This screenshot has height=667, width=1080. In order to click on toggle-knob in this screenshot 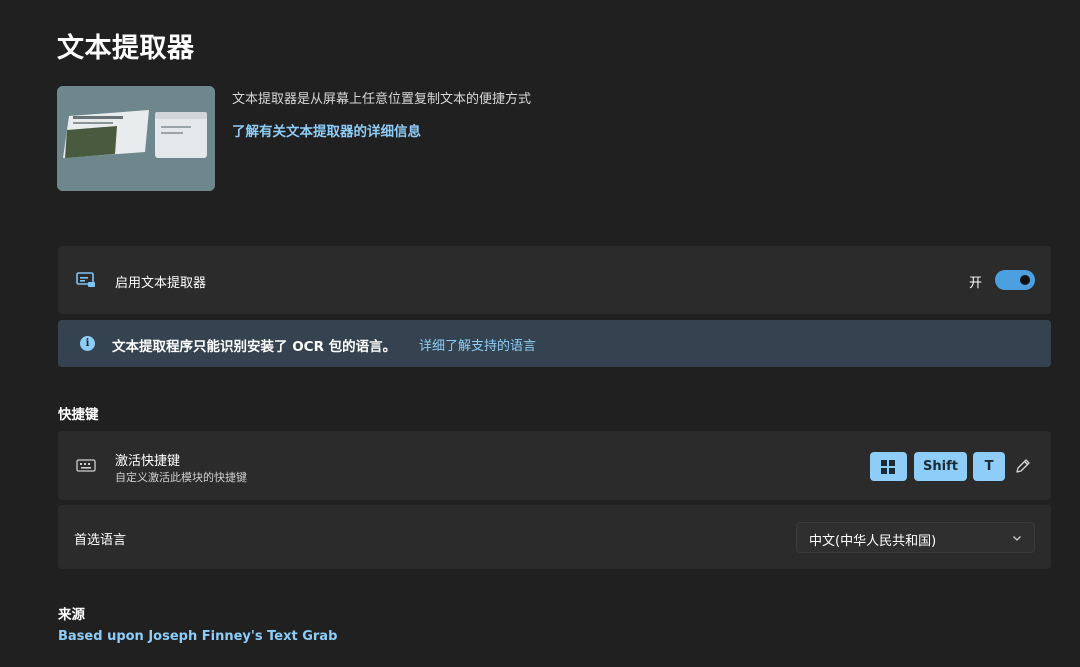, I will do `click(1025, 280)`.